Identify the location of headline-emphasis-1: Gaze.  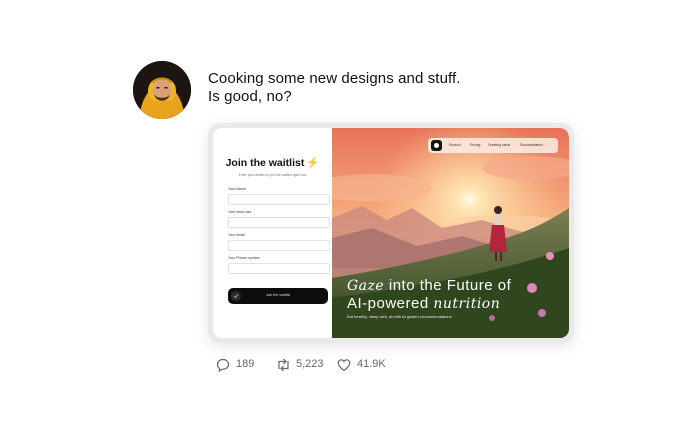
(366, 286).